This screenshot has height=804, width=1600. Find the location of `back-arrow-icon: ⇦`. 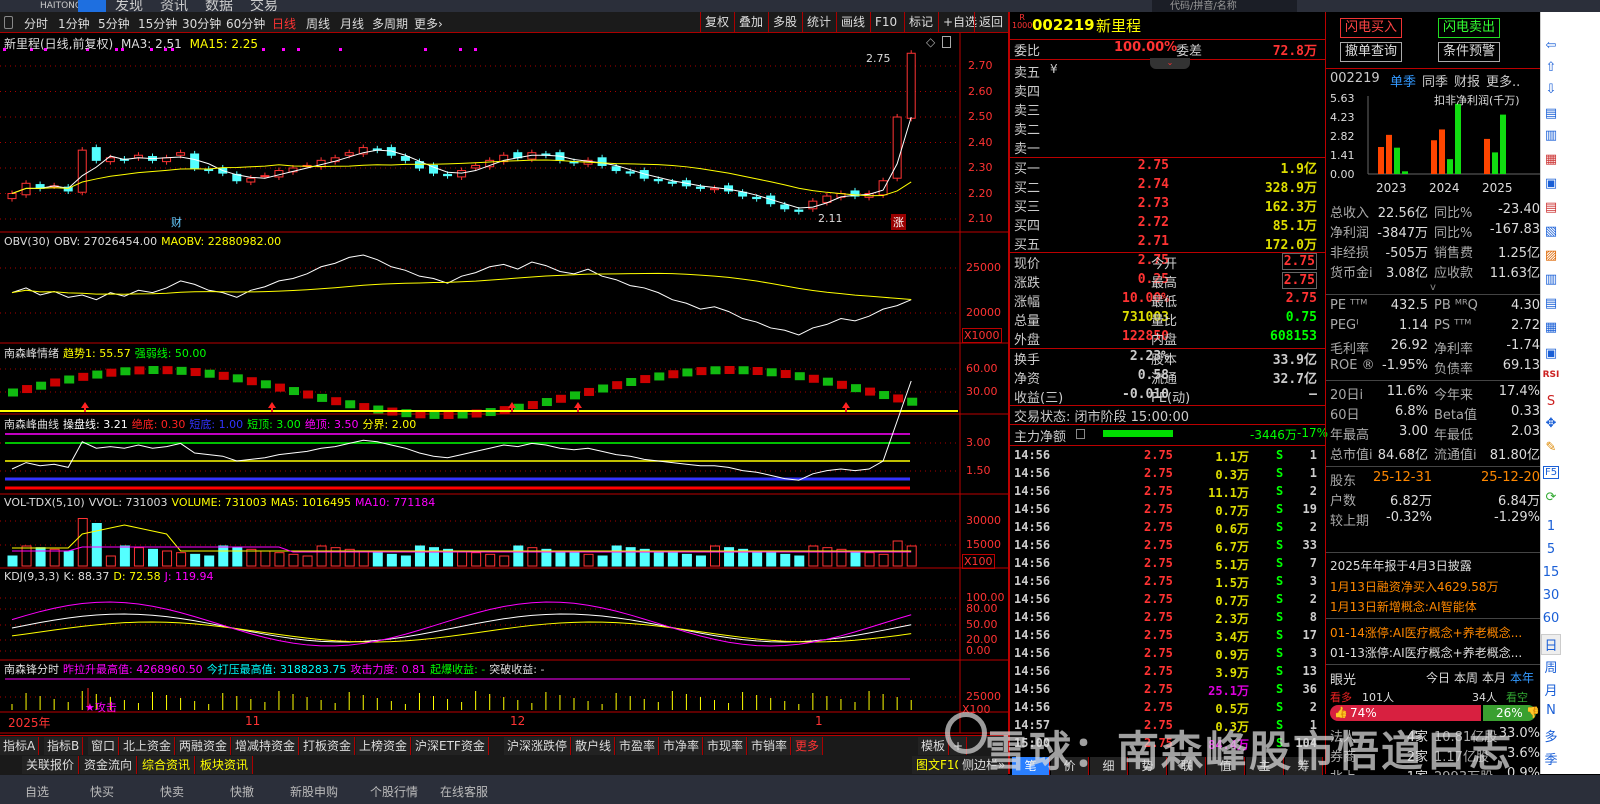

back-arrow-icon: ⇦ is located at coordinates (1551, 45).